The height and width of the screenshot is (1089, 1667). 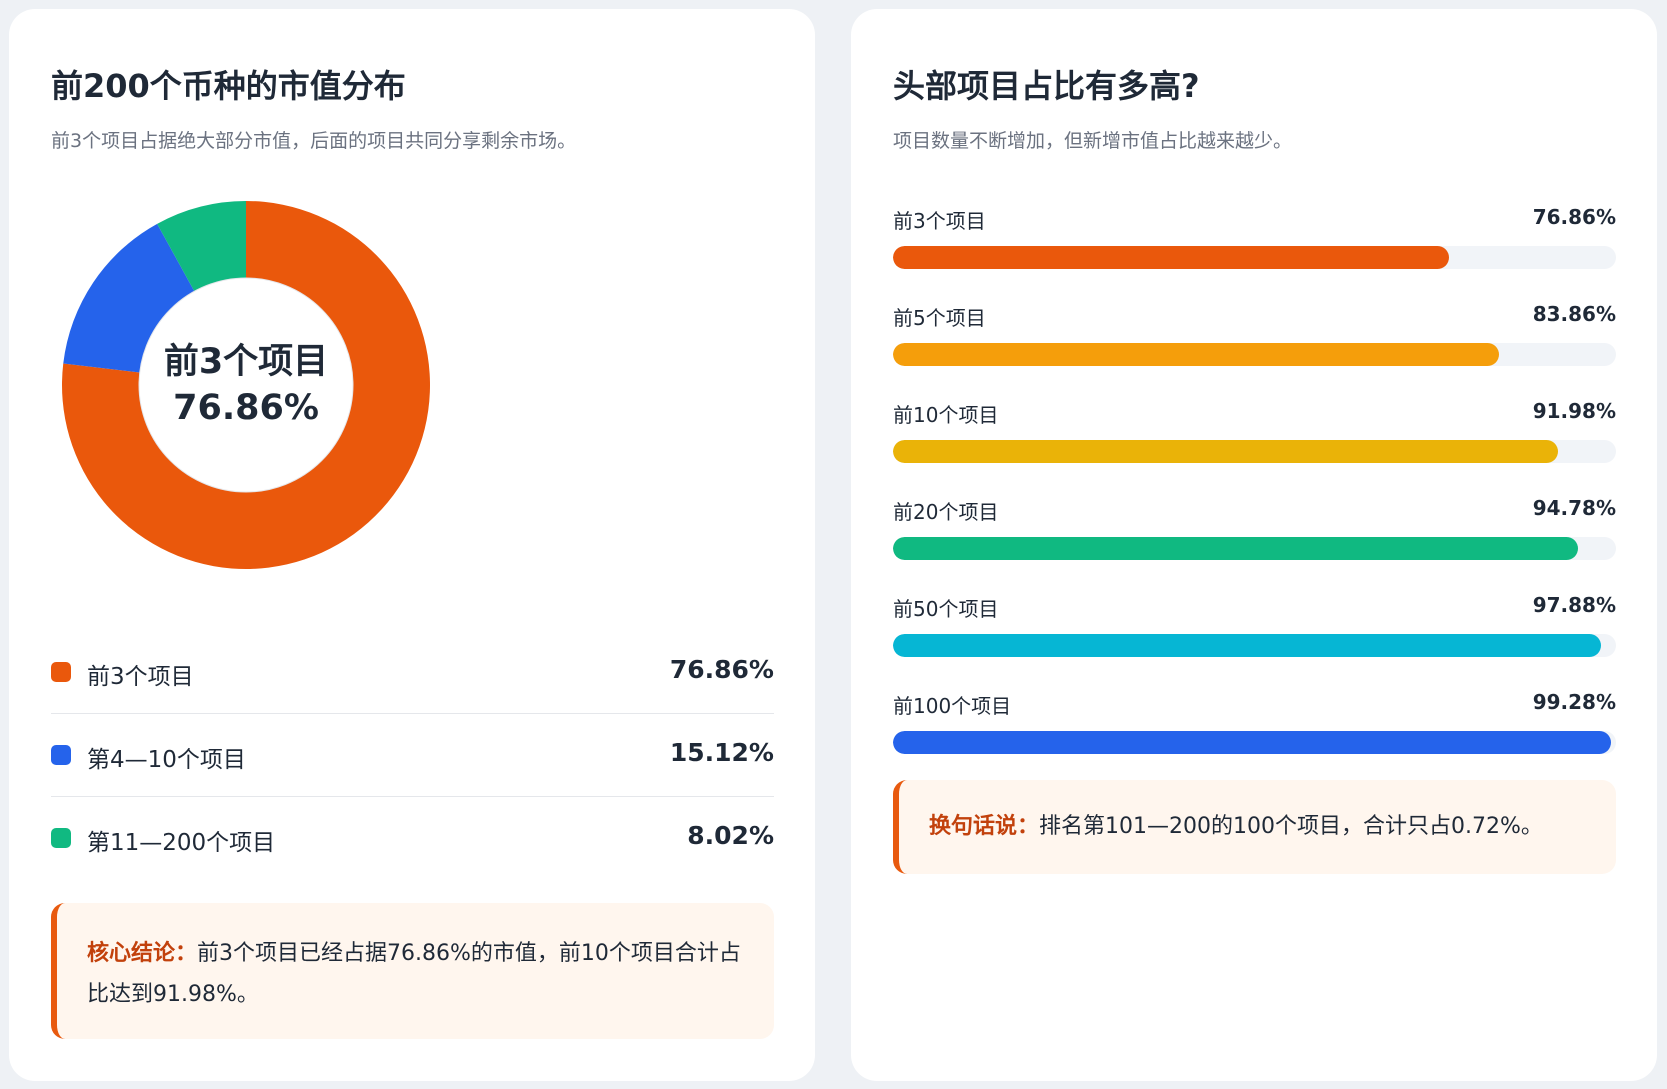 What do you see at coordinates (412, 672) in the screenshot?
I see `legend-row: 前3个项目 76.86%` at bounding box center [412, 672].